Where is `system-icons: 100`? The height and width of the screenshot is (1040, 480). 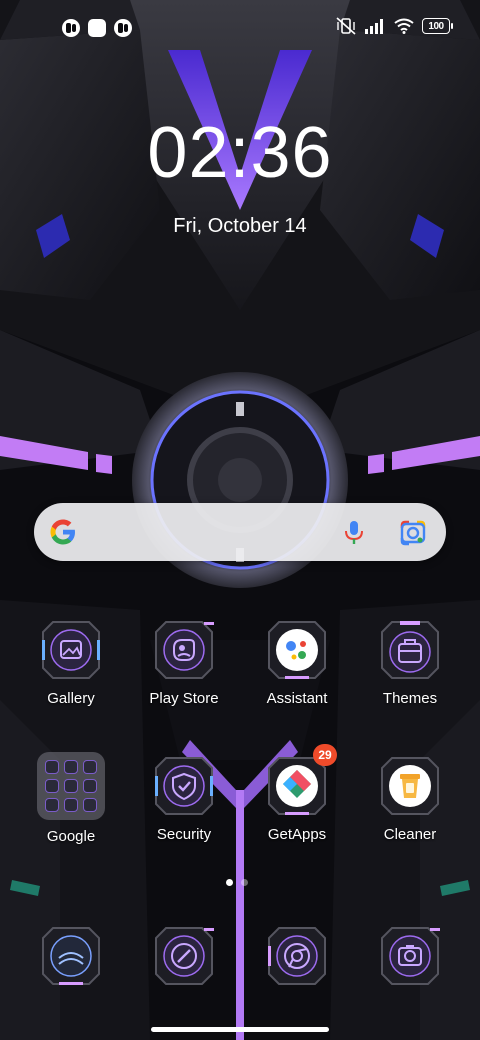
system-icons: 100 is located at coordinates (394, 26).